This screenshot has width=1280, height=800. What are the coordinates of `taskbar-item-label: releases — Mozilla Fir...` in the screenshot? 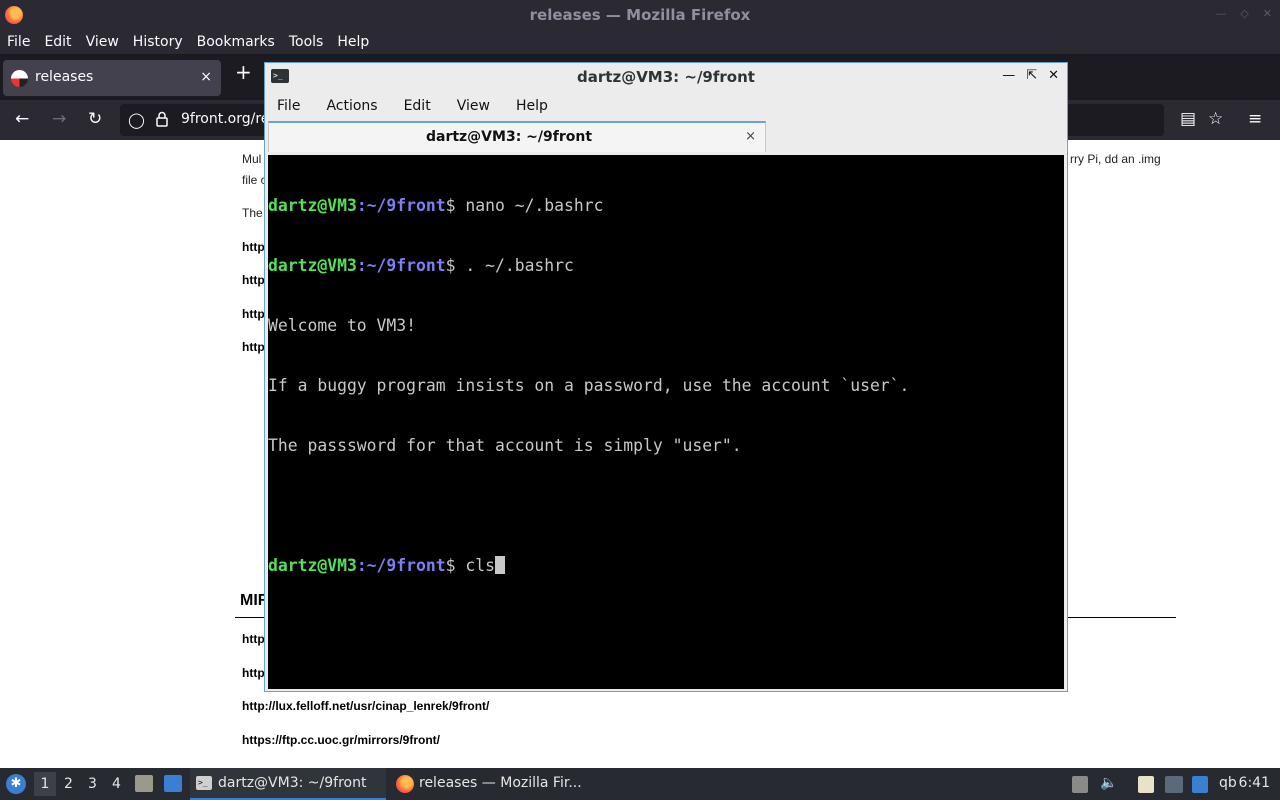 It's located at (500, 783).